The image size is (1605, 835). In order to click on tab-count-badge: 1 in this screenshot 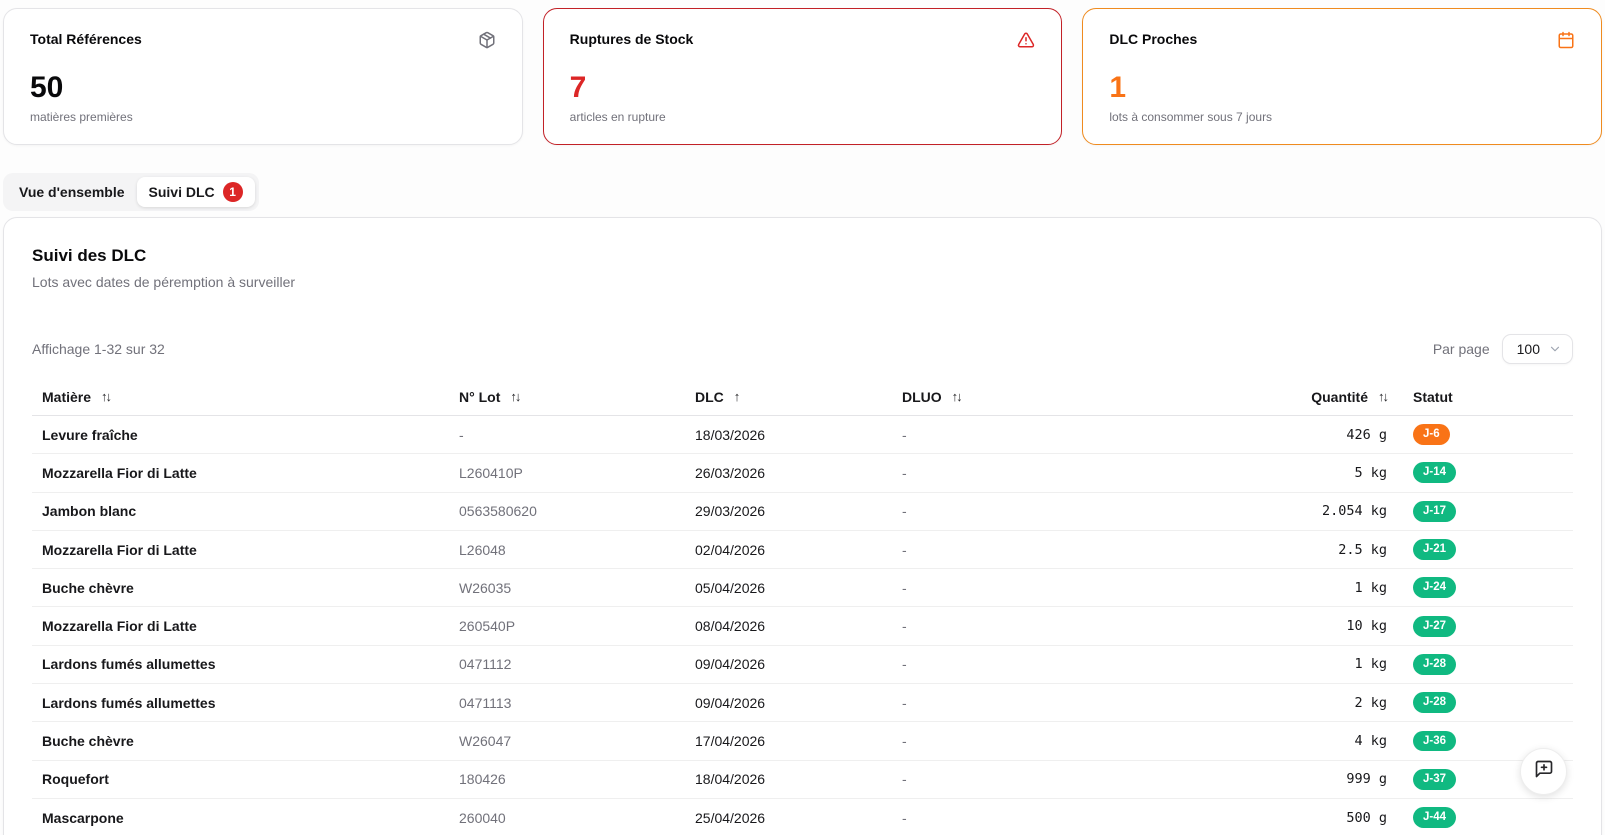, I will do `click(232, 192)`.